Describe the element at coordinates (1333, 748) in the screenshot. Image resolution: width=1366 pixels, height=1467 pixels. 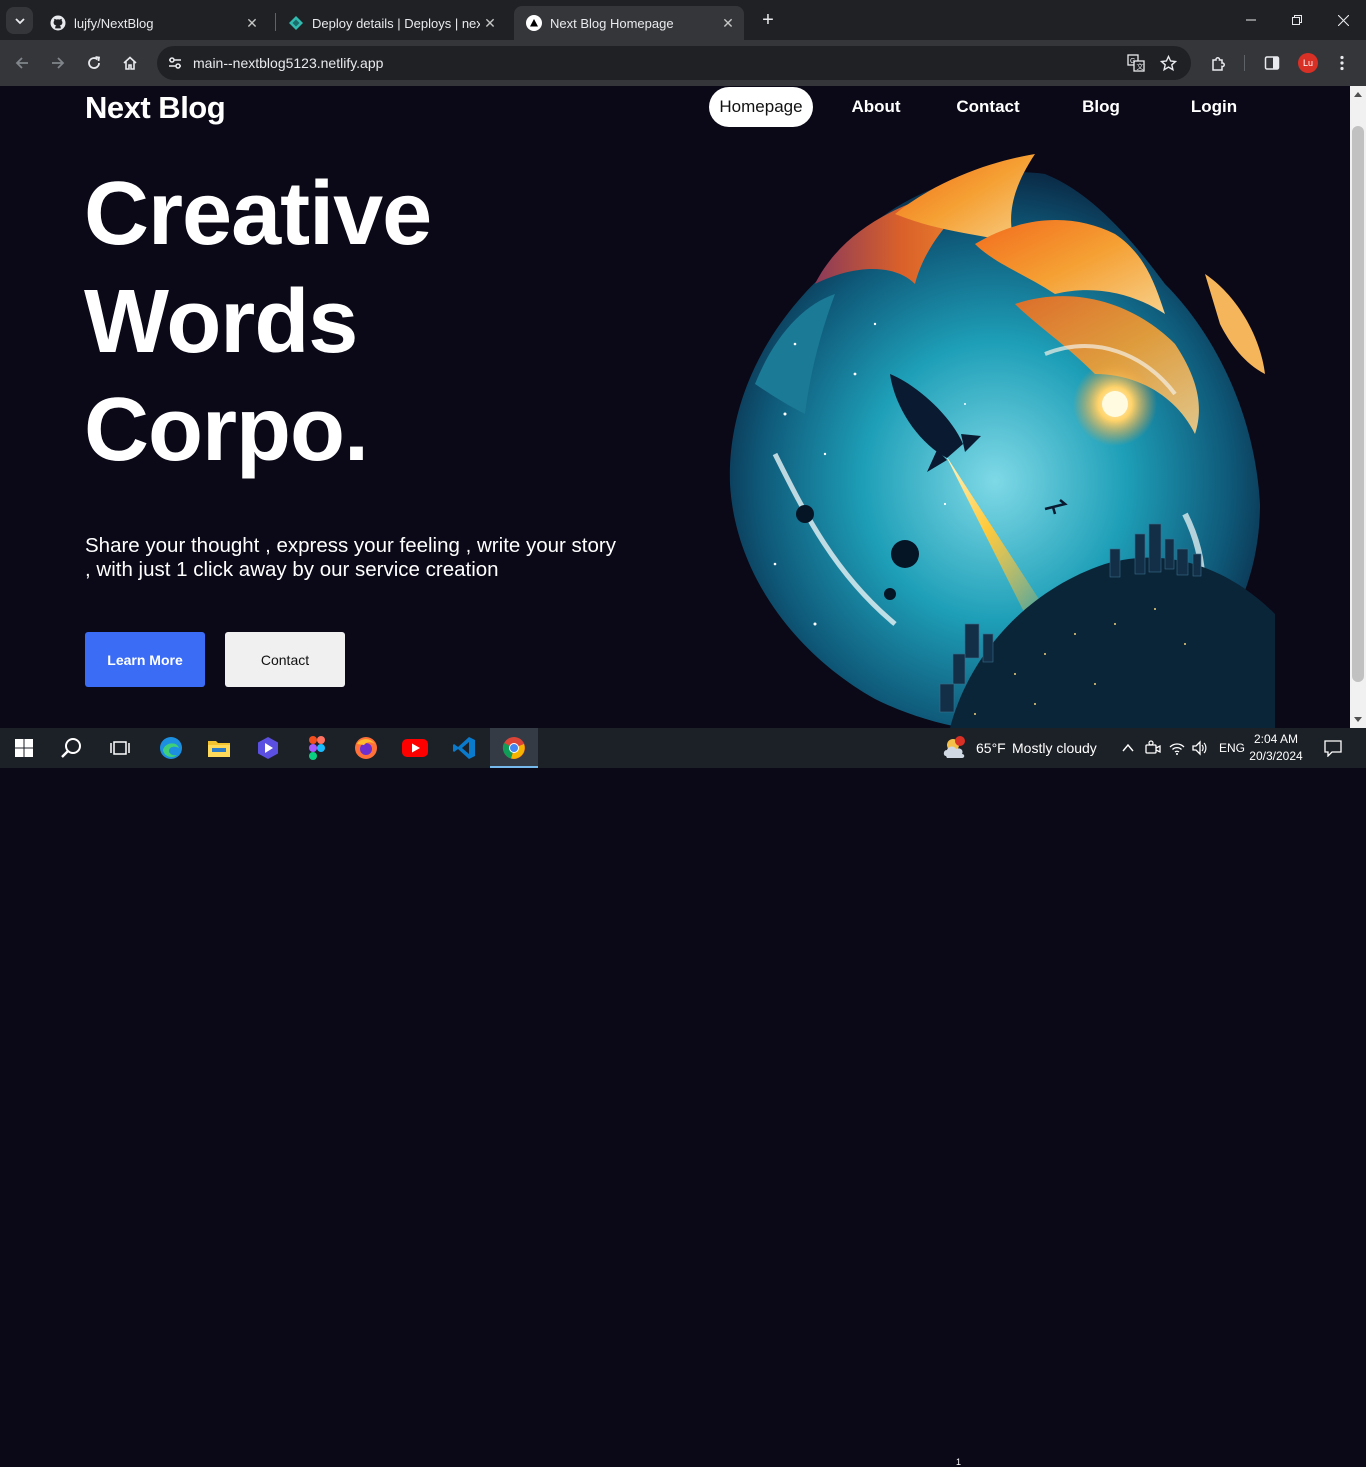
I see `notifications-icon` at that location.